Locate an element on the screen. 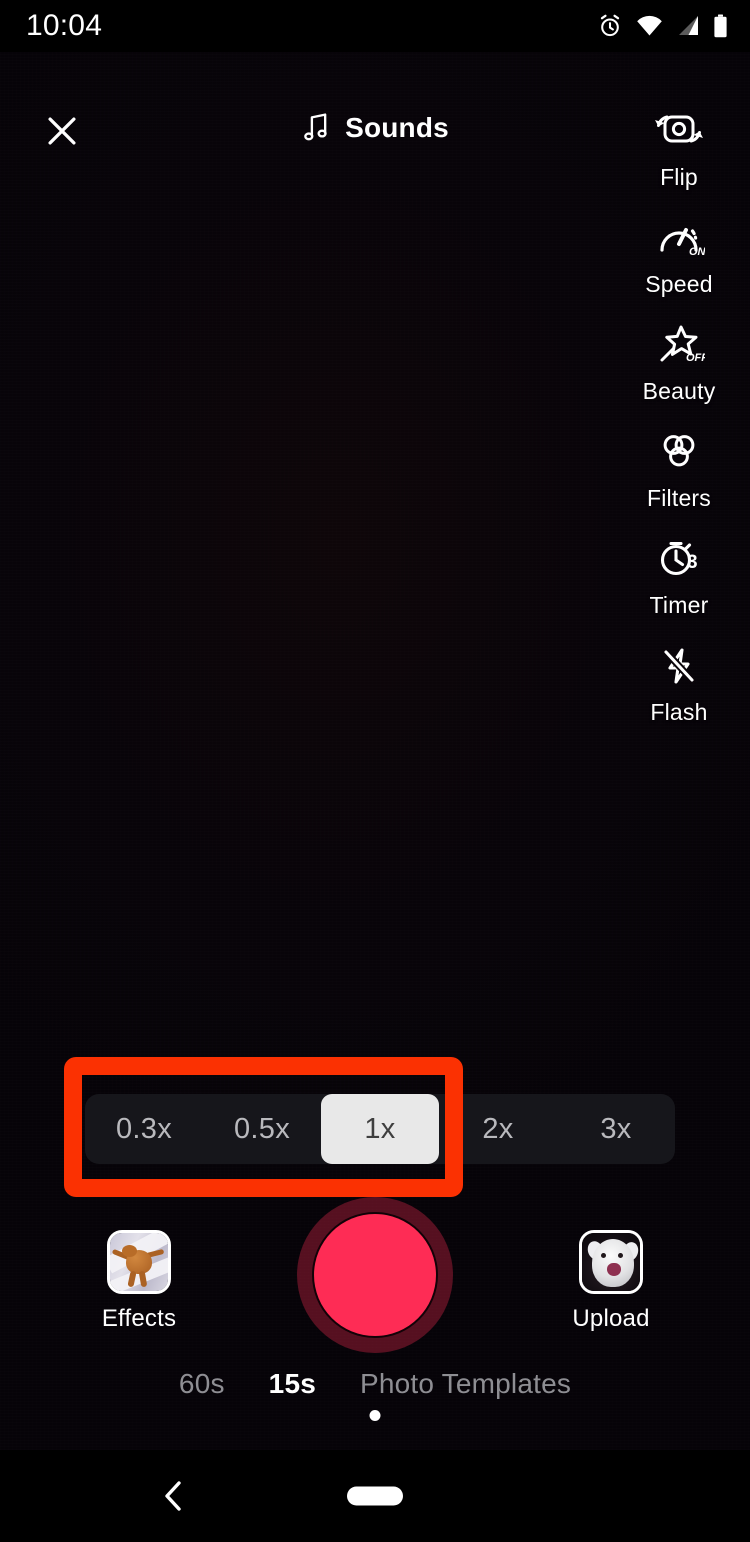  mode-active-indicator-dot is located at coordinates (375, 1415).